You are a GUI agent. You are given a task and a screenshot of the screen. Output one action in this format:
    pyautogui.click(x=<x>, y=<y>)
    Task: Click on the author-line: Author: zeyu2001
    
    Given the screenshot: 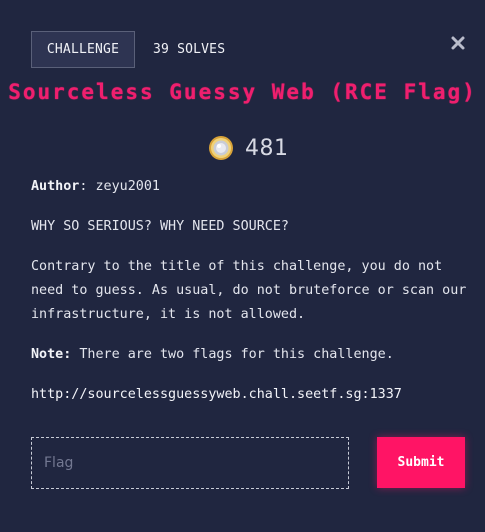 What is the action you would take?
    pyautogui.click(x=251, y=187)
    